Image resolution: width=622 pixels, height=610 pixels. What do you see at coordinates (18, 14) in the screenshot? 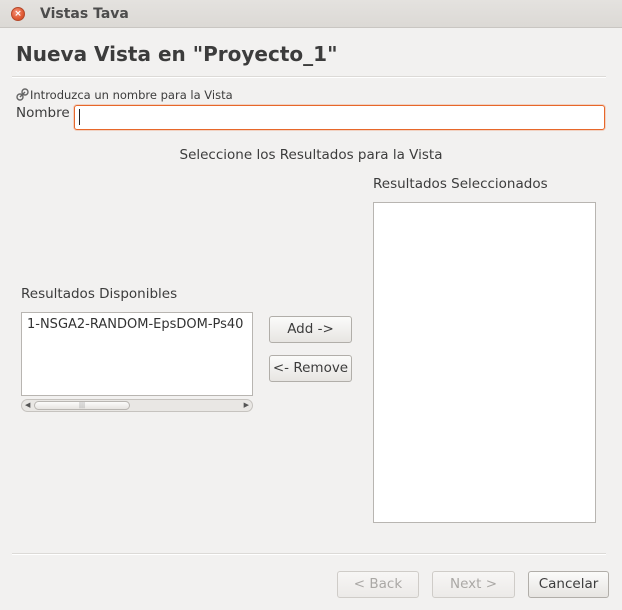
I see `close-icon: ×` at bounding box center [18, 14].